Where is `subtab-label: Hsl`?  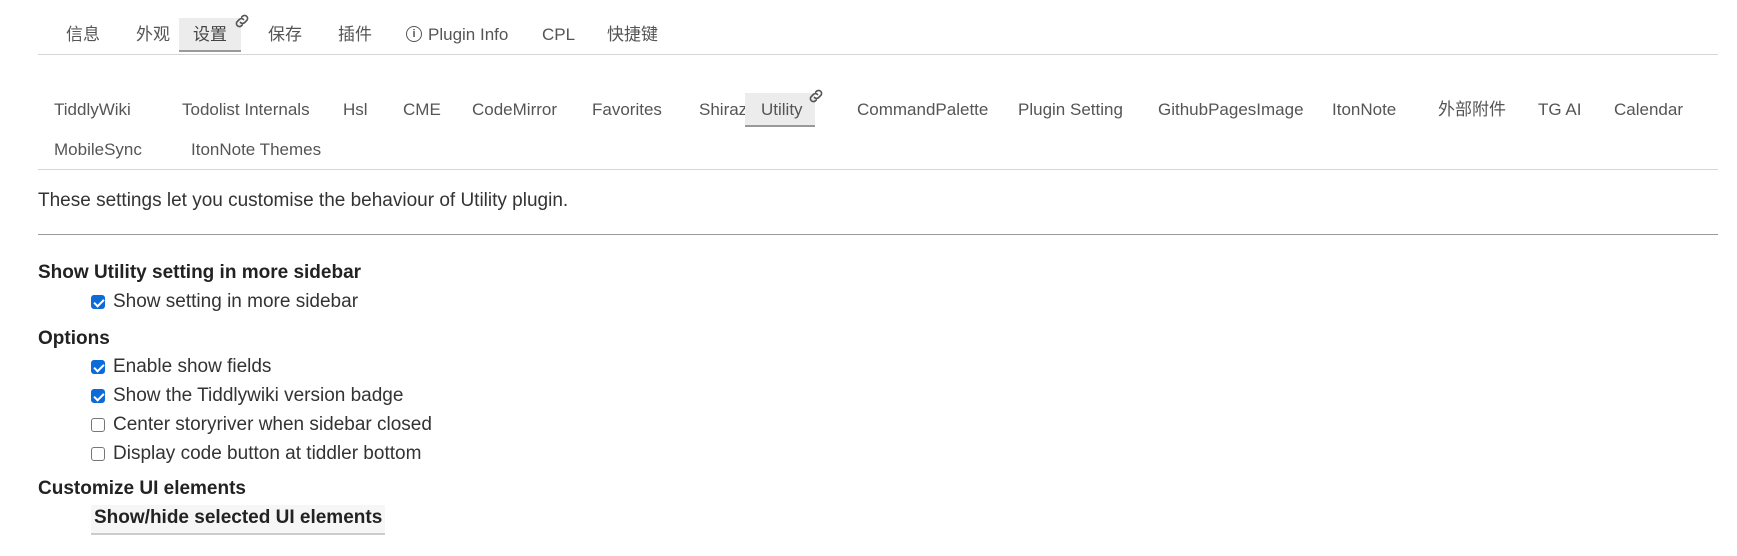 subtab-label: Hsl is located at coordinates (355, 109).